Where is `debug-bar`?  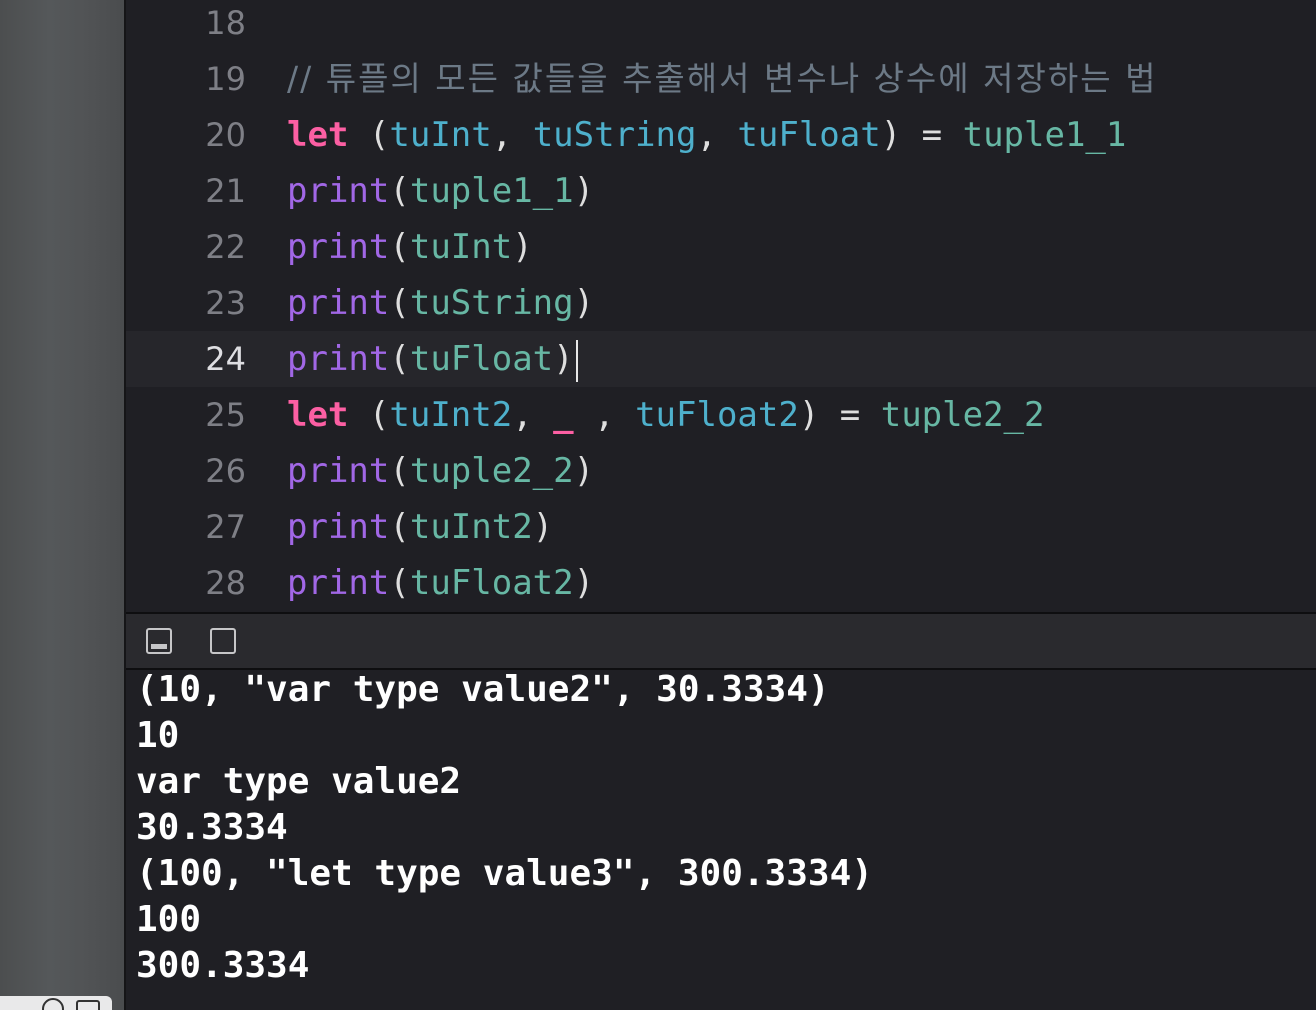 debug-bar is located at coordinates (721, 642).